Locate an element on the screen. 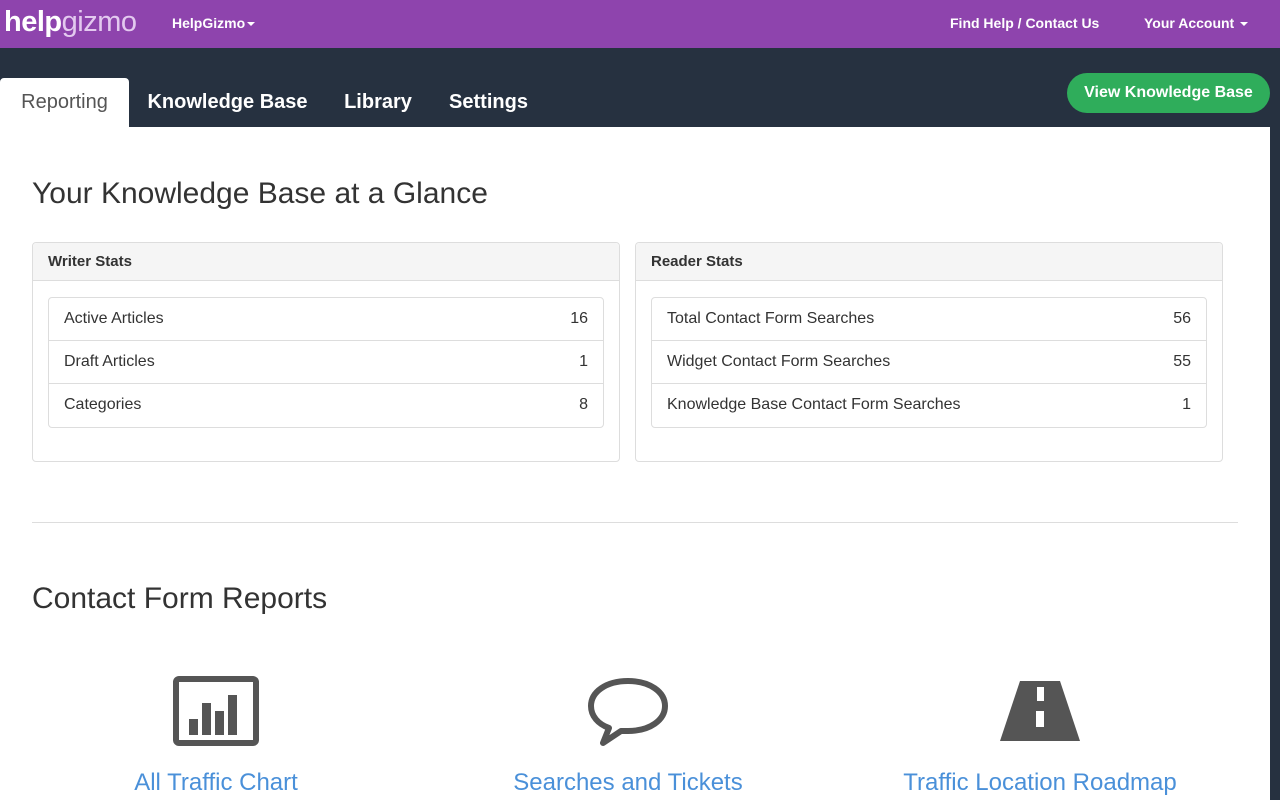 The image size is (1280, 800). stat-name: Widget Contact Form Searches is located at coordinates (779, 361).